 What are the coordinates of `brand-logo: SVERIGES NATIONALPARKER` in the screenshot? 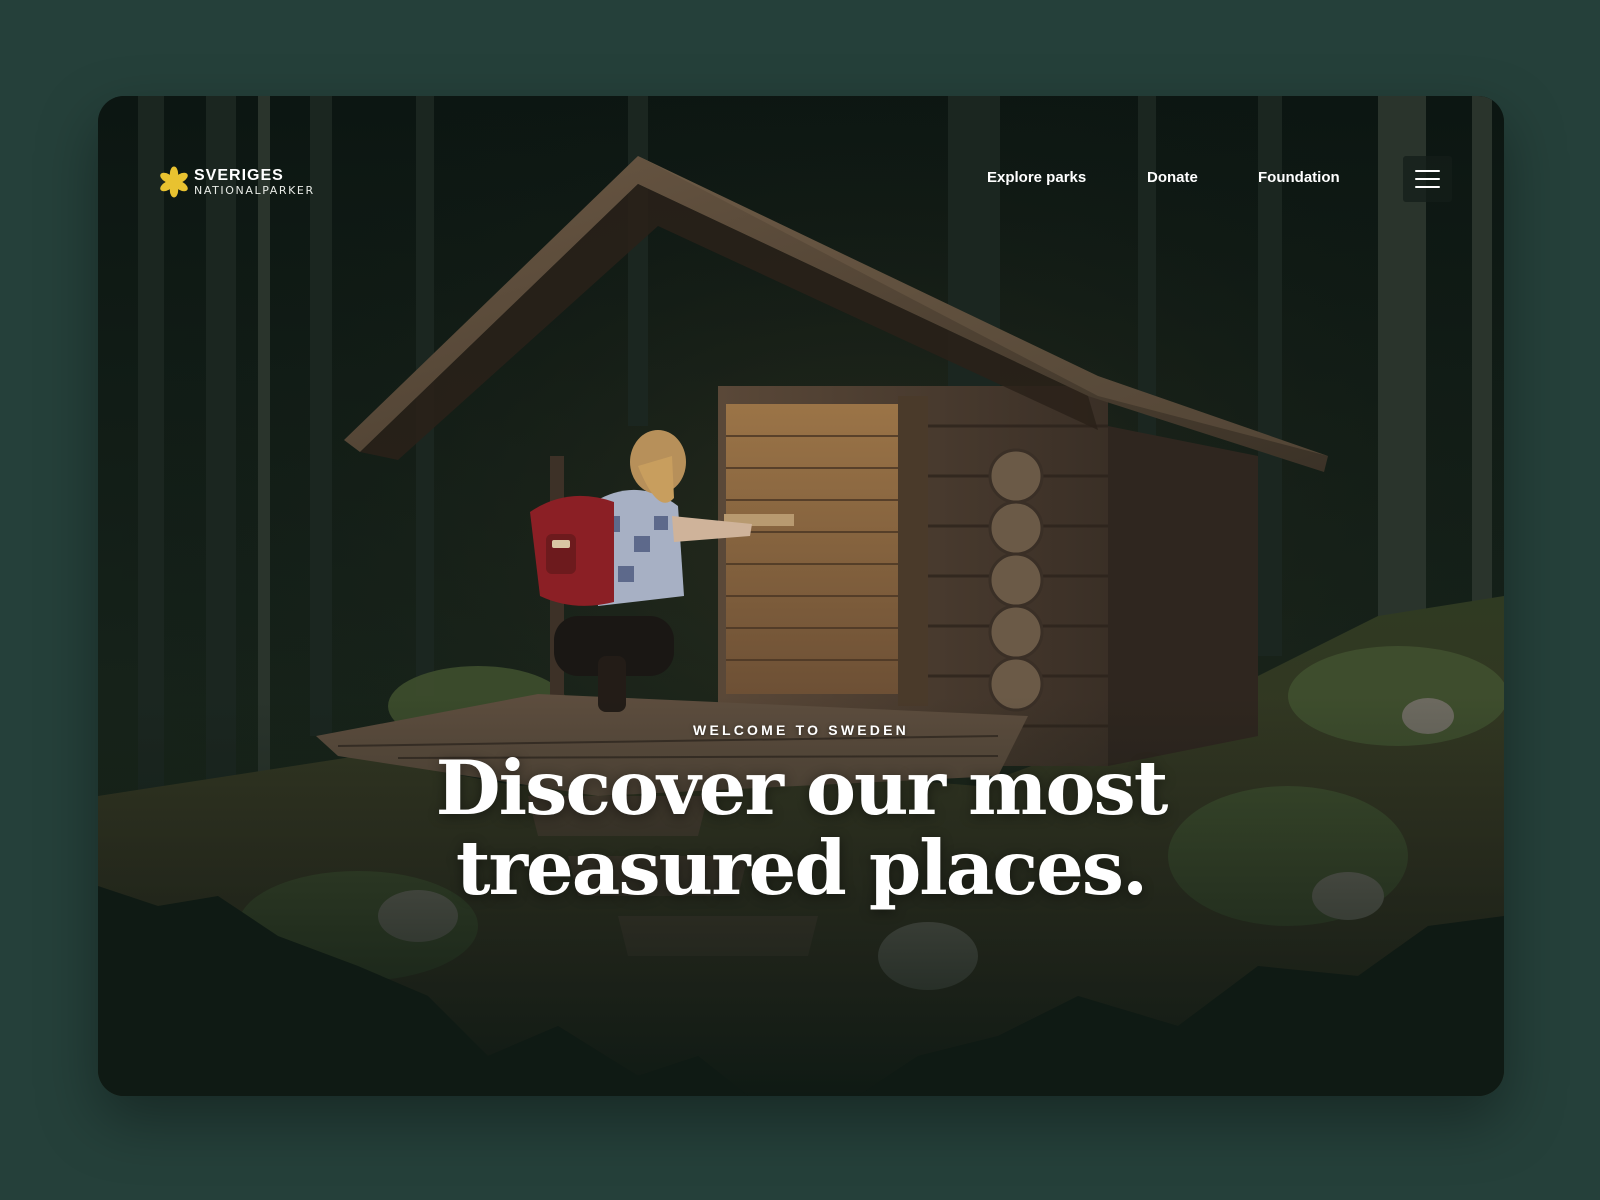 It's located at (236, 182).